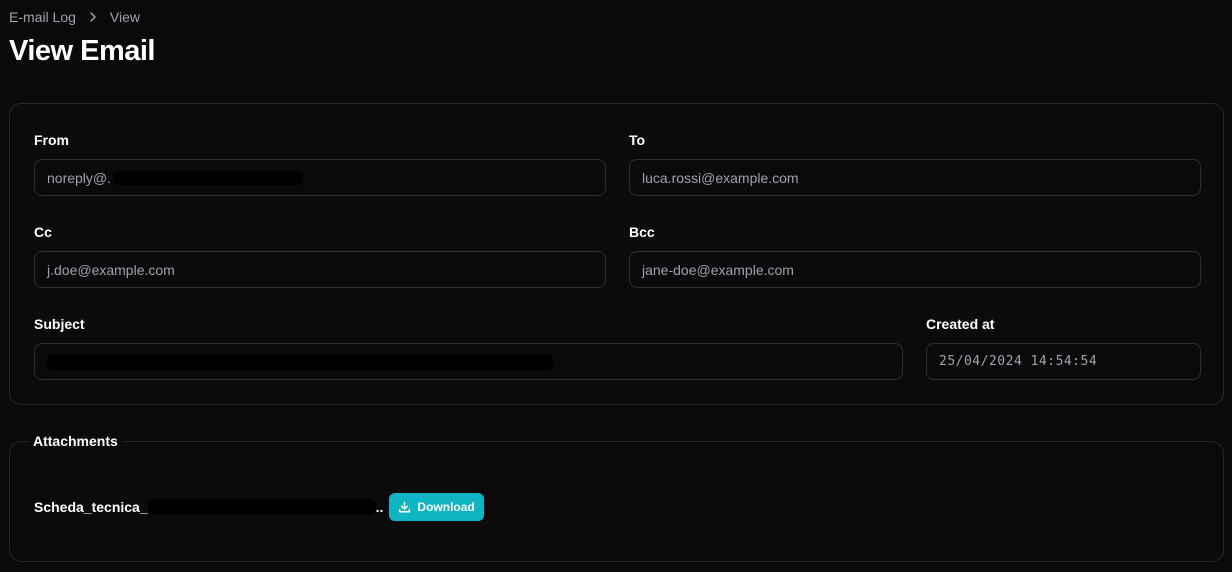 The image size is (1232, 572). What do you see at coordinates (1018, 361) in the screenshot?
I see `created-at-value: 25/04/2024 14:54:54` at bounding box center [1018, 361].